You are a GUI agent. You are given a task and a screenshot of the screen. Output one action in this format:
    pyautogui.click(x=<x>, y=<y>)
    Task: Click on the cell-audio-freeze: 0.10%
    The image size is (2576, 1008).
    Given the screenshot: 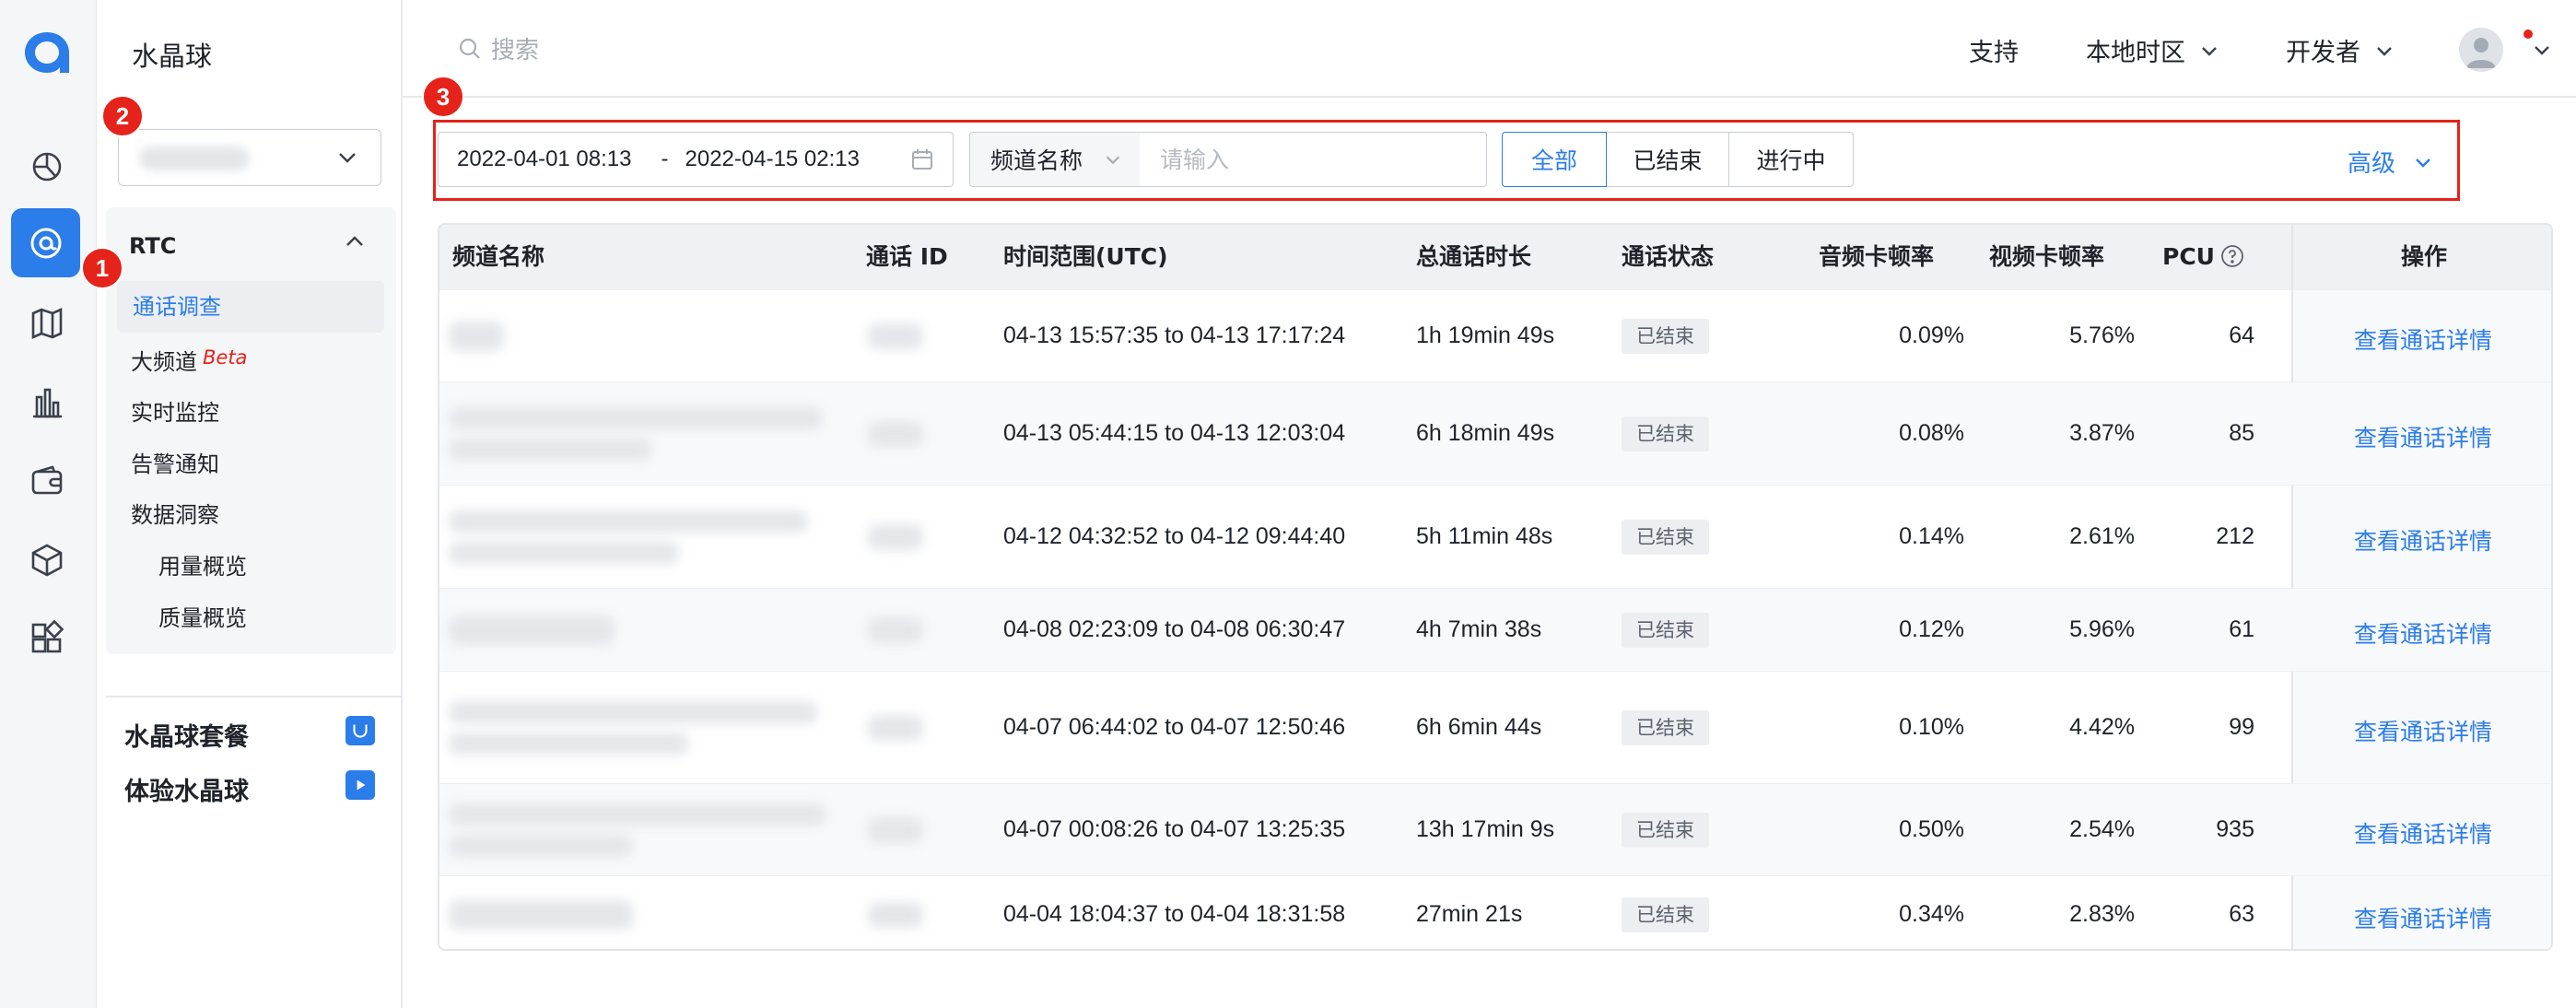 What is the action you would take?
    pyautogui.click(x=1931, y=727)
    